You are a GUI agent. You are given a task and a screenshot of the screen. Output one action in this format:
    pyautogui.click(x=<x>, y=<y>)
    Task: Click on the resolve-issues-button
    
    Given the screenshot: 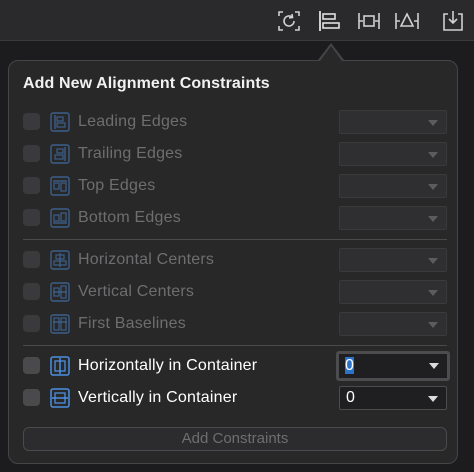 What is the action you would take?
    pyautogui.click(x=407, y=21)
    